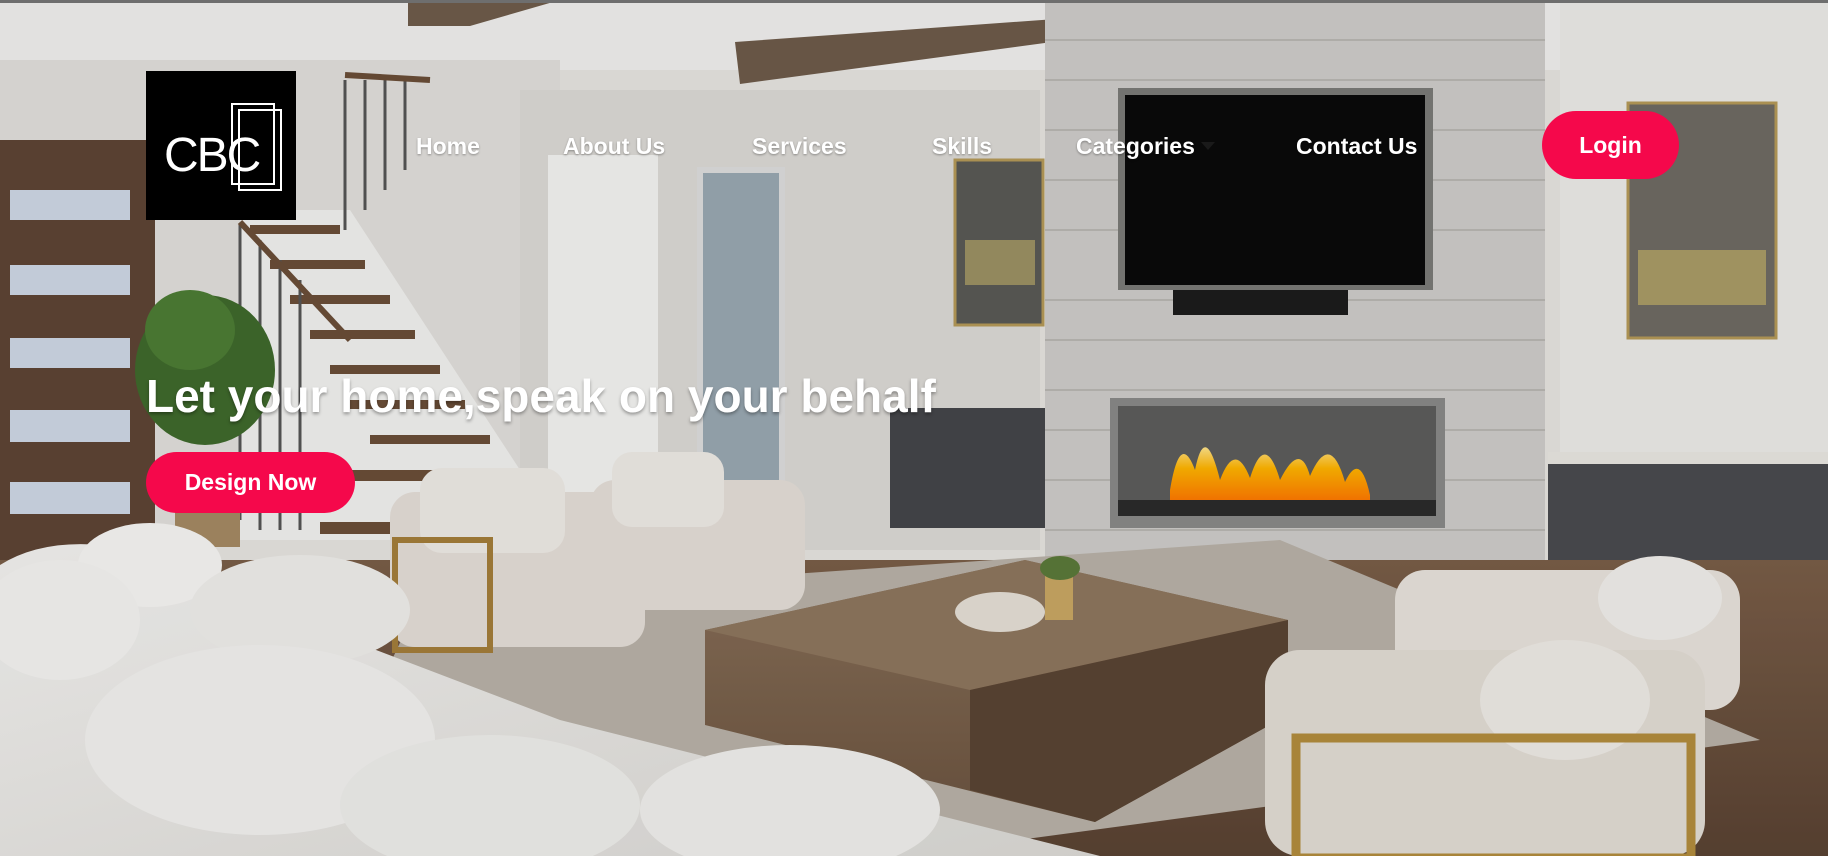  Describe the element at coordinates (250, 482) in the screenshot. I see `design-now-button: Design Now` at that location.